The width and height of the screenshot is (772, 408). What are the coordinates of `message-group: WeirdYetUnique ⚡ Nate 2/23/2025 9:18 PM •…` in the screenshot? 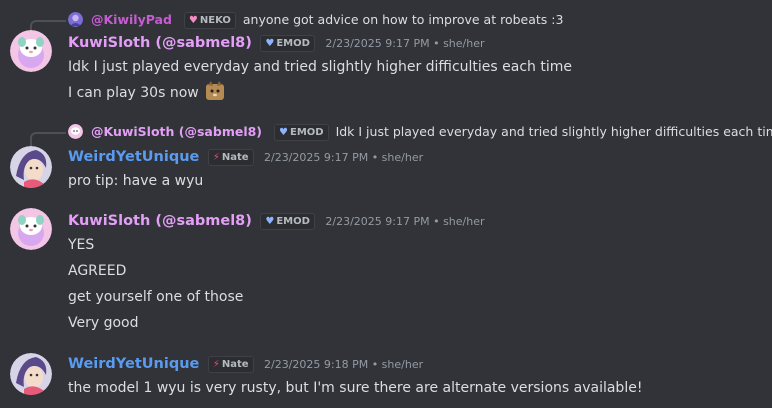 It's located at (386, 379).